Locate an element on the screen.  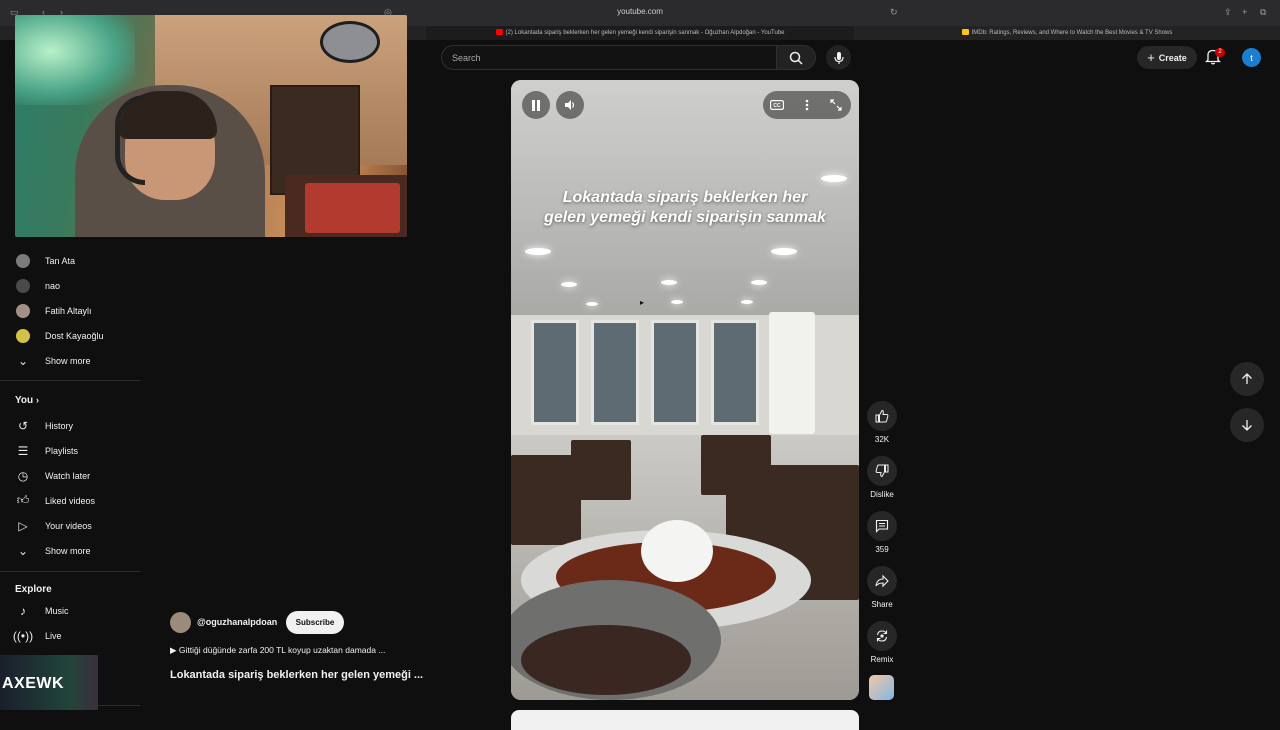
mouse-cursor-icon: ▸ is located at coordinates (642, 302).